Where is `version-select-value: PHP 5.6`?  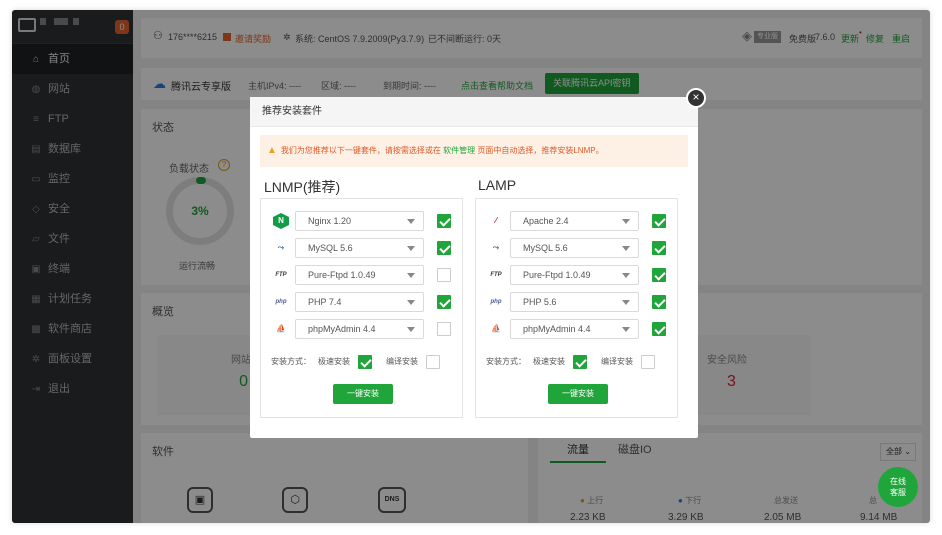 version-select-value: PHP 5.6 is located at coordinates (540, 302).